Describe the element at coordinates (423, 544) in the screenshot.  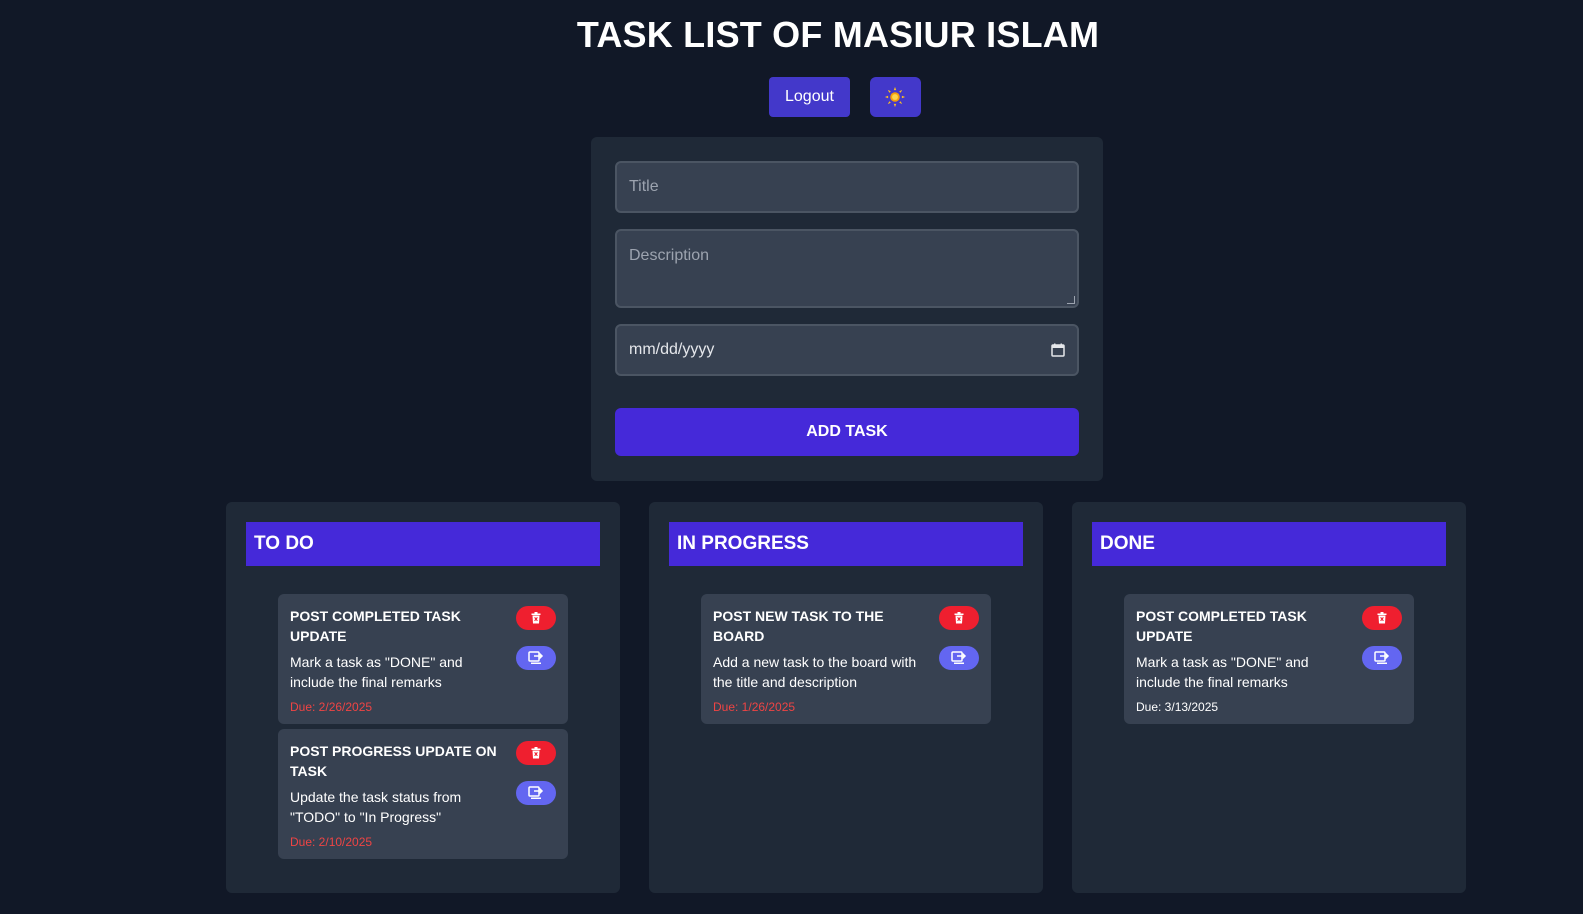
I see `column-header: TO DO` at that location.